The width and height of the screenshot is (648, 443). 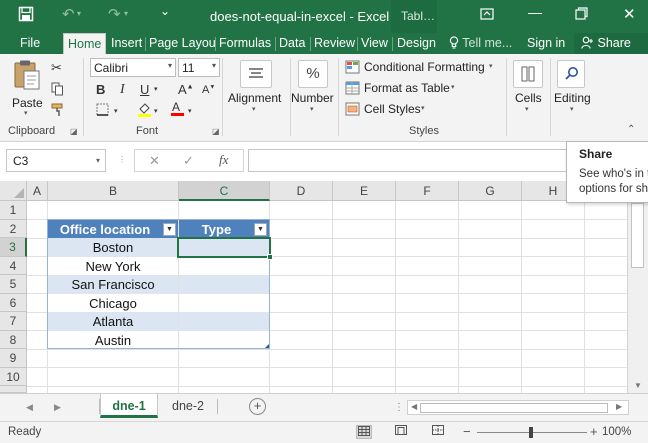 I want to click on scroll-left-icon: ◀, so click(x=414, y=406).